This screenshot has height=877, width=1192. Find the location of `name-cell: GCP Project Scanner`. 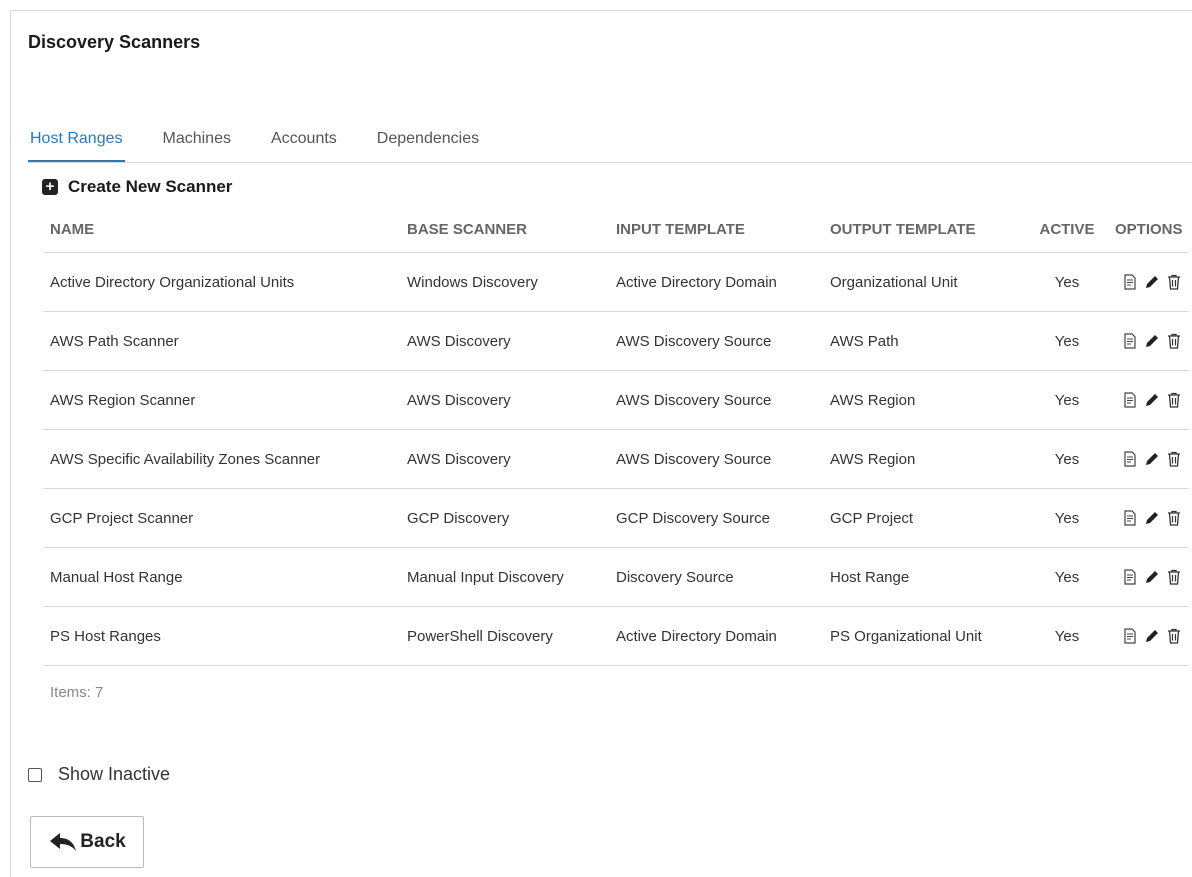

name-cell: GCP Project Scanner is located at coordinates (221, 518).